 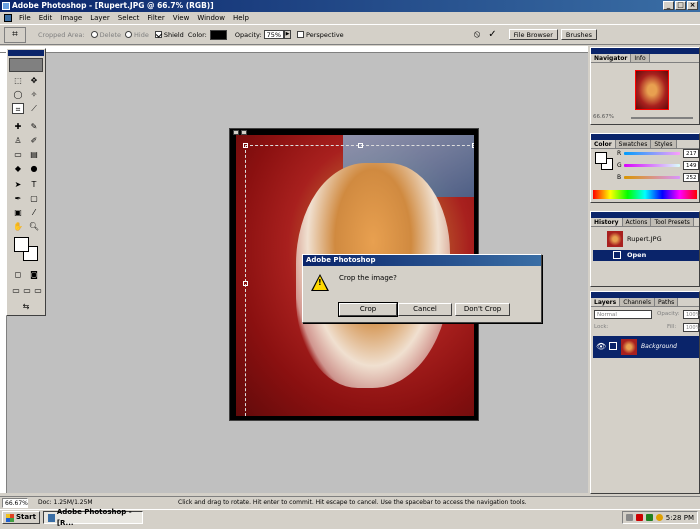 I want to click on opacity-dropdown: ▶, so click(x=288, y=34).